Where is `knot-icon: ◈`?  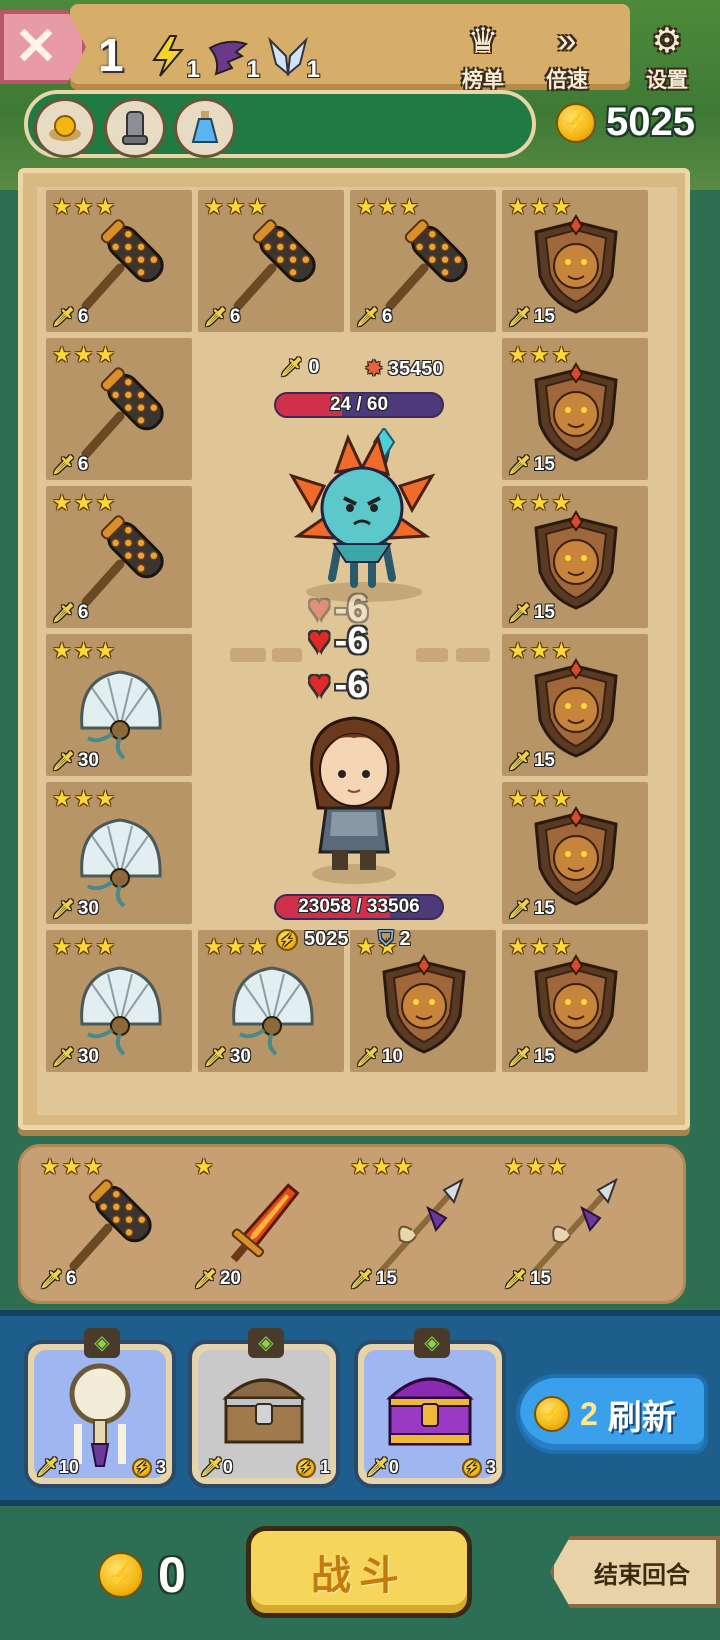
knot-icon: ◈ is located at coordinates (432, 1343).